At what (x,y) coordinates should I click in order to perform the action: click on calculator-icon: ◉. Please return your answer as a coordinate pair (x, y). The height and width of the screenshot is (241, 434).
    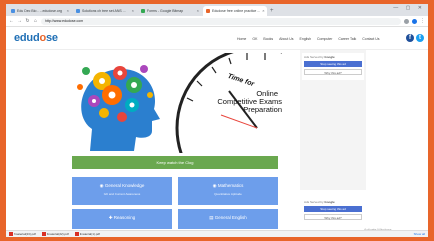
    Looking at the image, I should click on (214, 185).